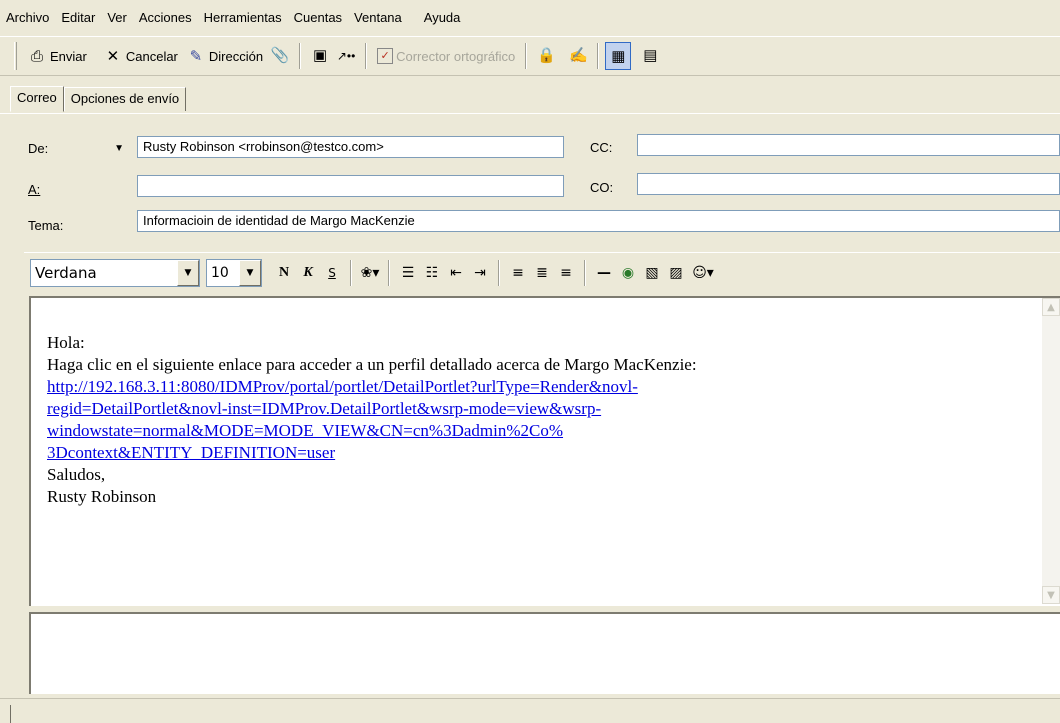 The image size is (1060, 723). Describe the element at coordinates (566, 273) in the screenshot. I see `align-right-icon: ≡` at that location.